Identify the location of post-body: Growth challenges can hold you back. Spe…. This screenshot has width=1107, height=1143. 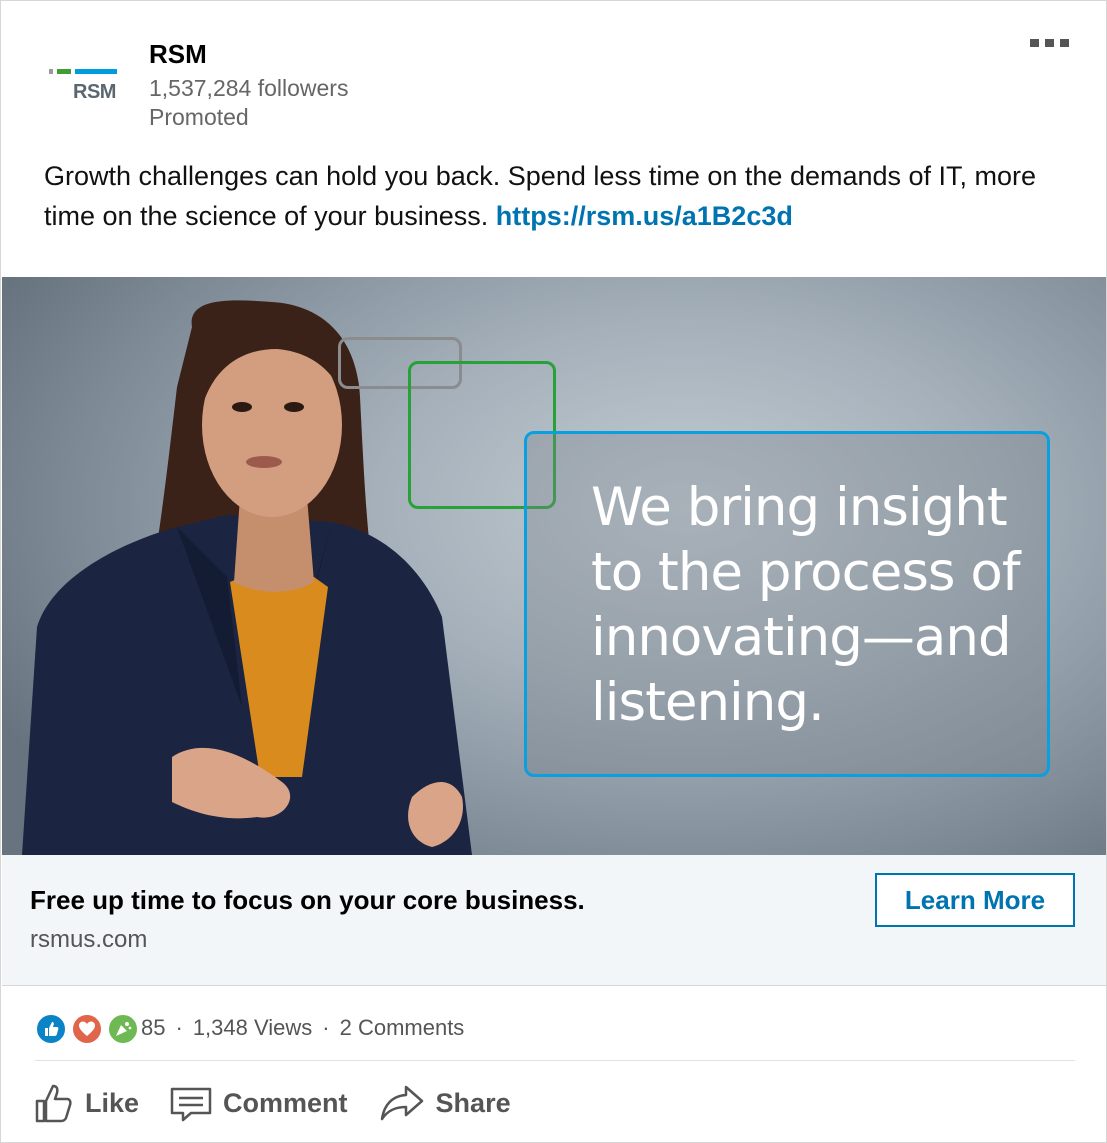
(559, 196).